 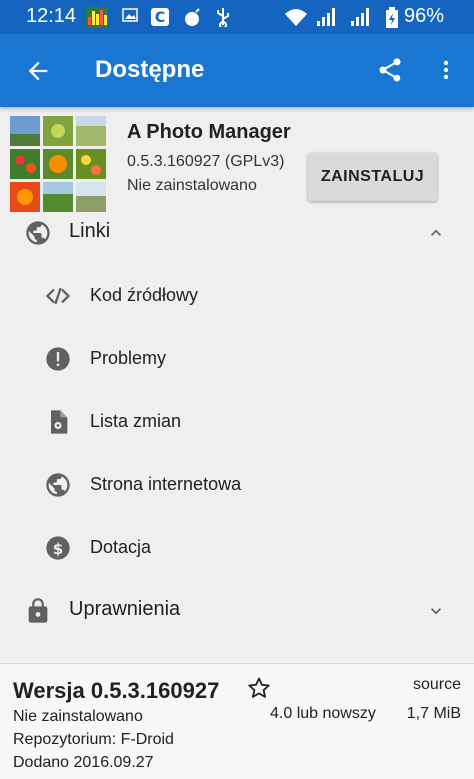 What do you see at coordinates (116, 690) in the screenshot?
I see `version-title: Wersja 0.5.3.160927` at bounding box center [116, 690].